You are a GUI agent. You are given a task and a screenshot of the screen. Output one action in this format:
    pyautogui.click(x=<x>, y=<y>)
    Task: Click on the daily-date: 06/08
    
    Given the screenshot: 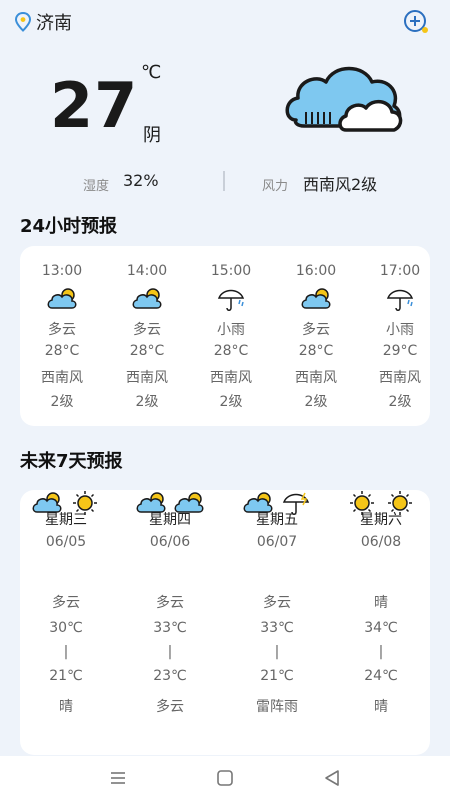 What is the action you would take?
    pyautogui.click(x=381, y=542)
    